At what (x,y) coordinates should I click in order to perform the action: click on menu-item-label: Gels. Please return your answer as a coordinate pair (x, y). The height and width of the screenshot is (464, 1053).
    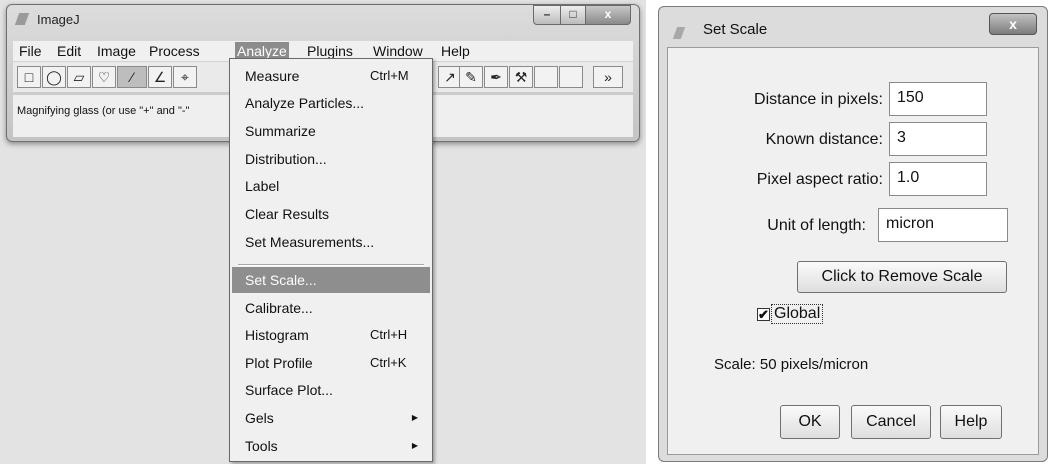
    Looking at the image, I should click on (259, 418).